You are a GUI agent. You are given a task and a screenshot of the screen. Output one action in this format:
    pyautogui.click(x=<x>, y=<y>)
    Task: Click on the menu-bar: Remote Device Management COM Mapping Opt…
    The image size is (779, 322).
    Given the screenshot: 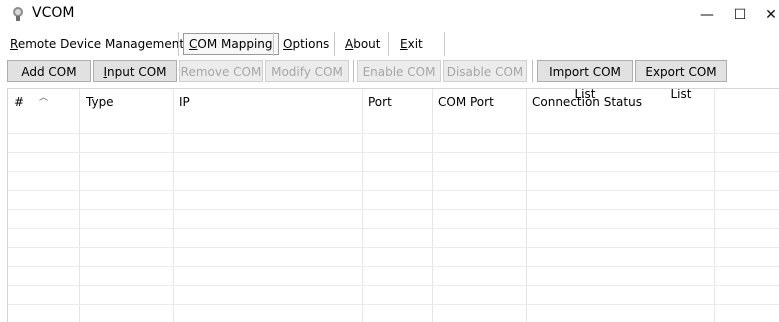 What is the action you would take?
    pyautogui.click(x=389, y=43)
    